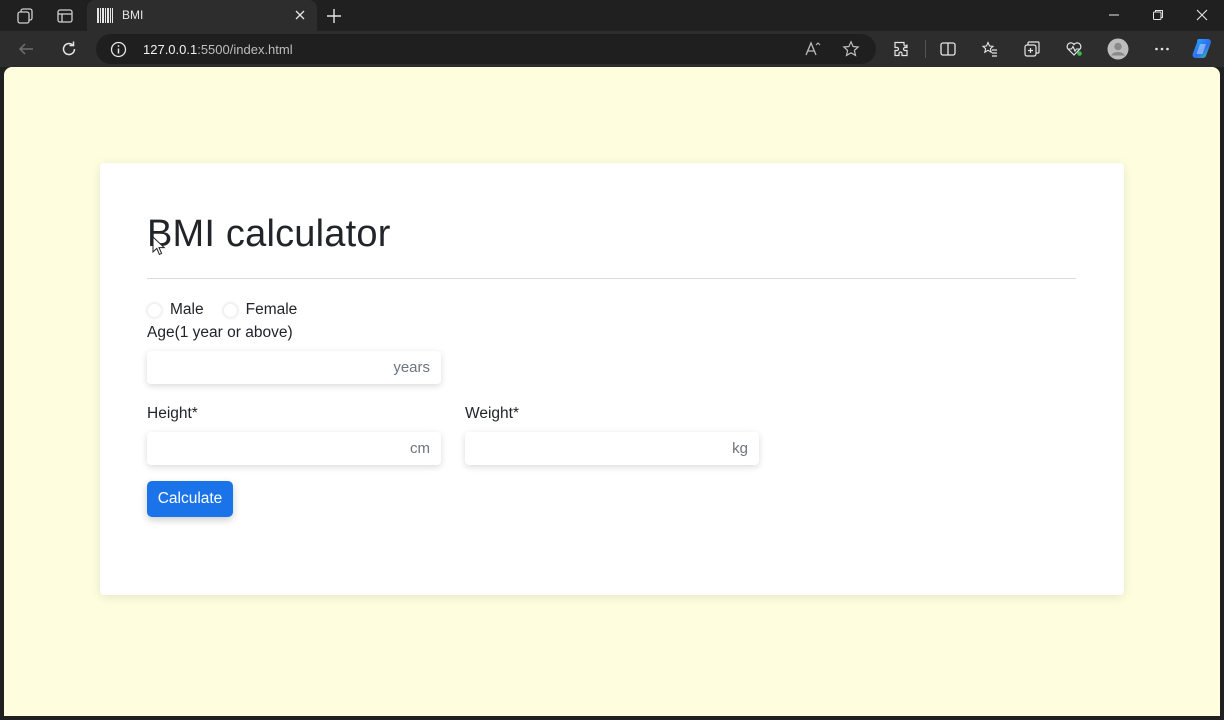  I want to click on age-field: years, so click(294, 367).